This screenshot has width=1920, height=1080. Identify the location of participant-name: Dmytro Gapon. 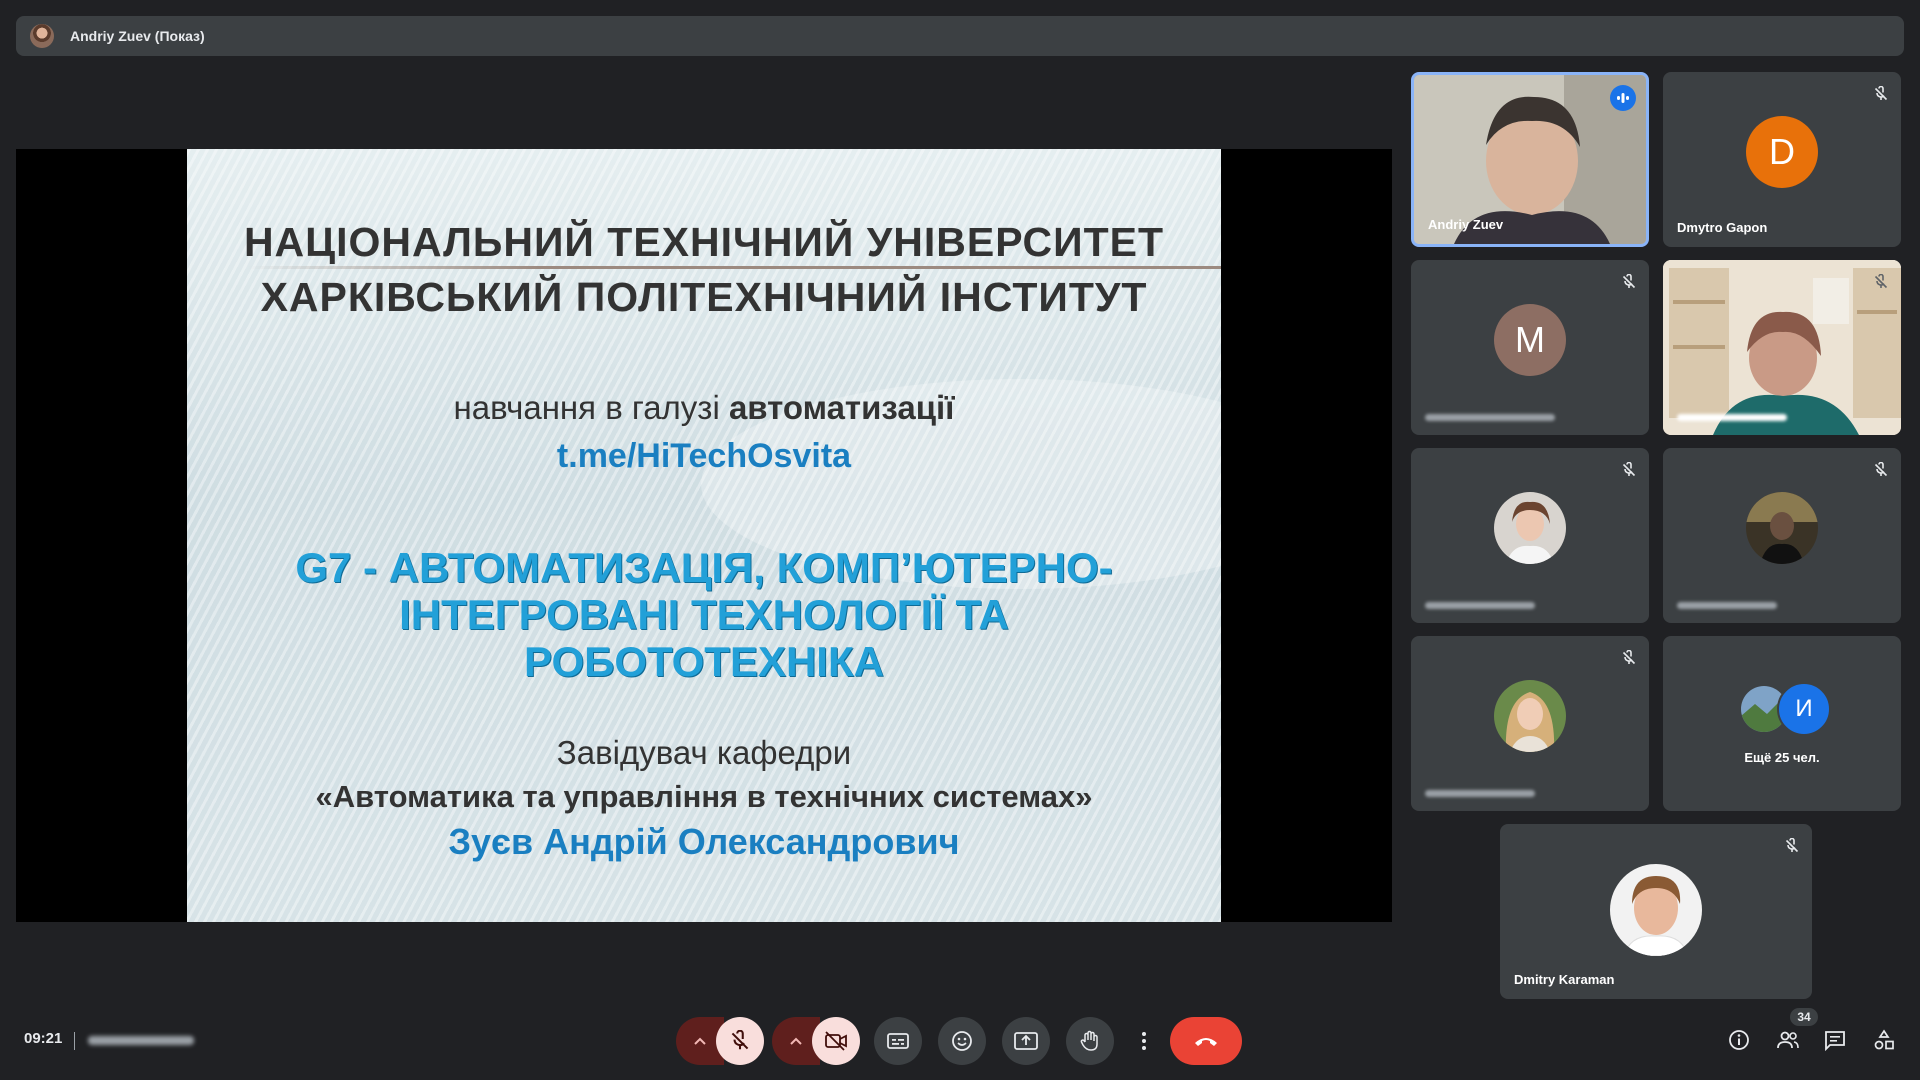
(1722, 227).